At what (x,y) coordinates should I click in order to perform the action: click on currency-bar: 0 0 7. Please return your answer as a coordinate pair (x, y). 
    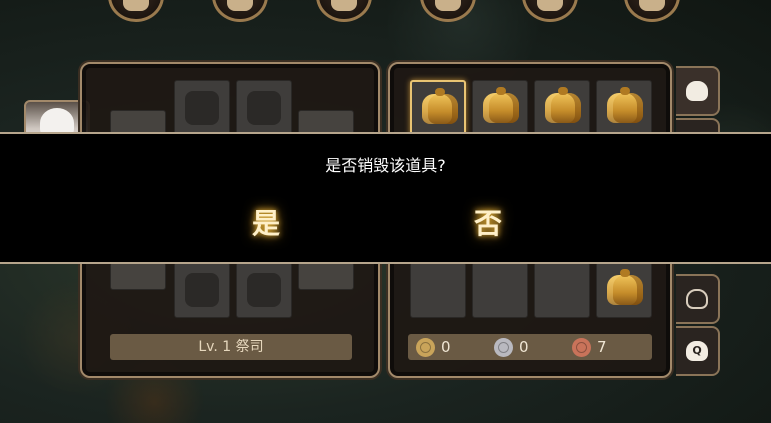
    Looking at the image, I should click on (530, 347).